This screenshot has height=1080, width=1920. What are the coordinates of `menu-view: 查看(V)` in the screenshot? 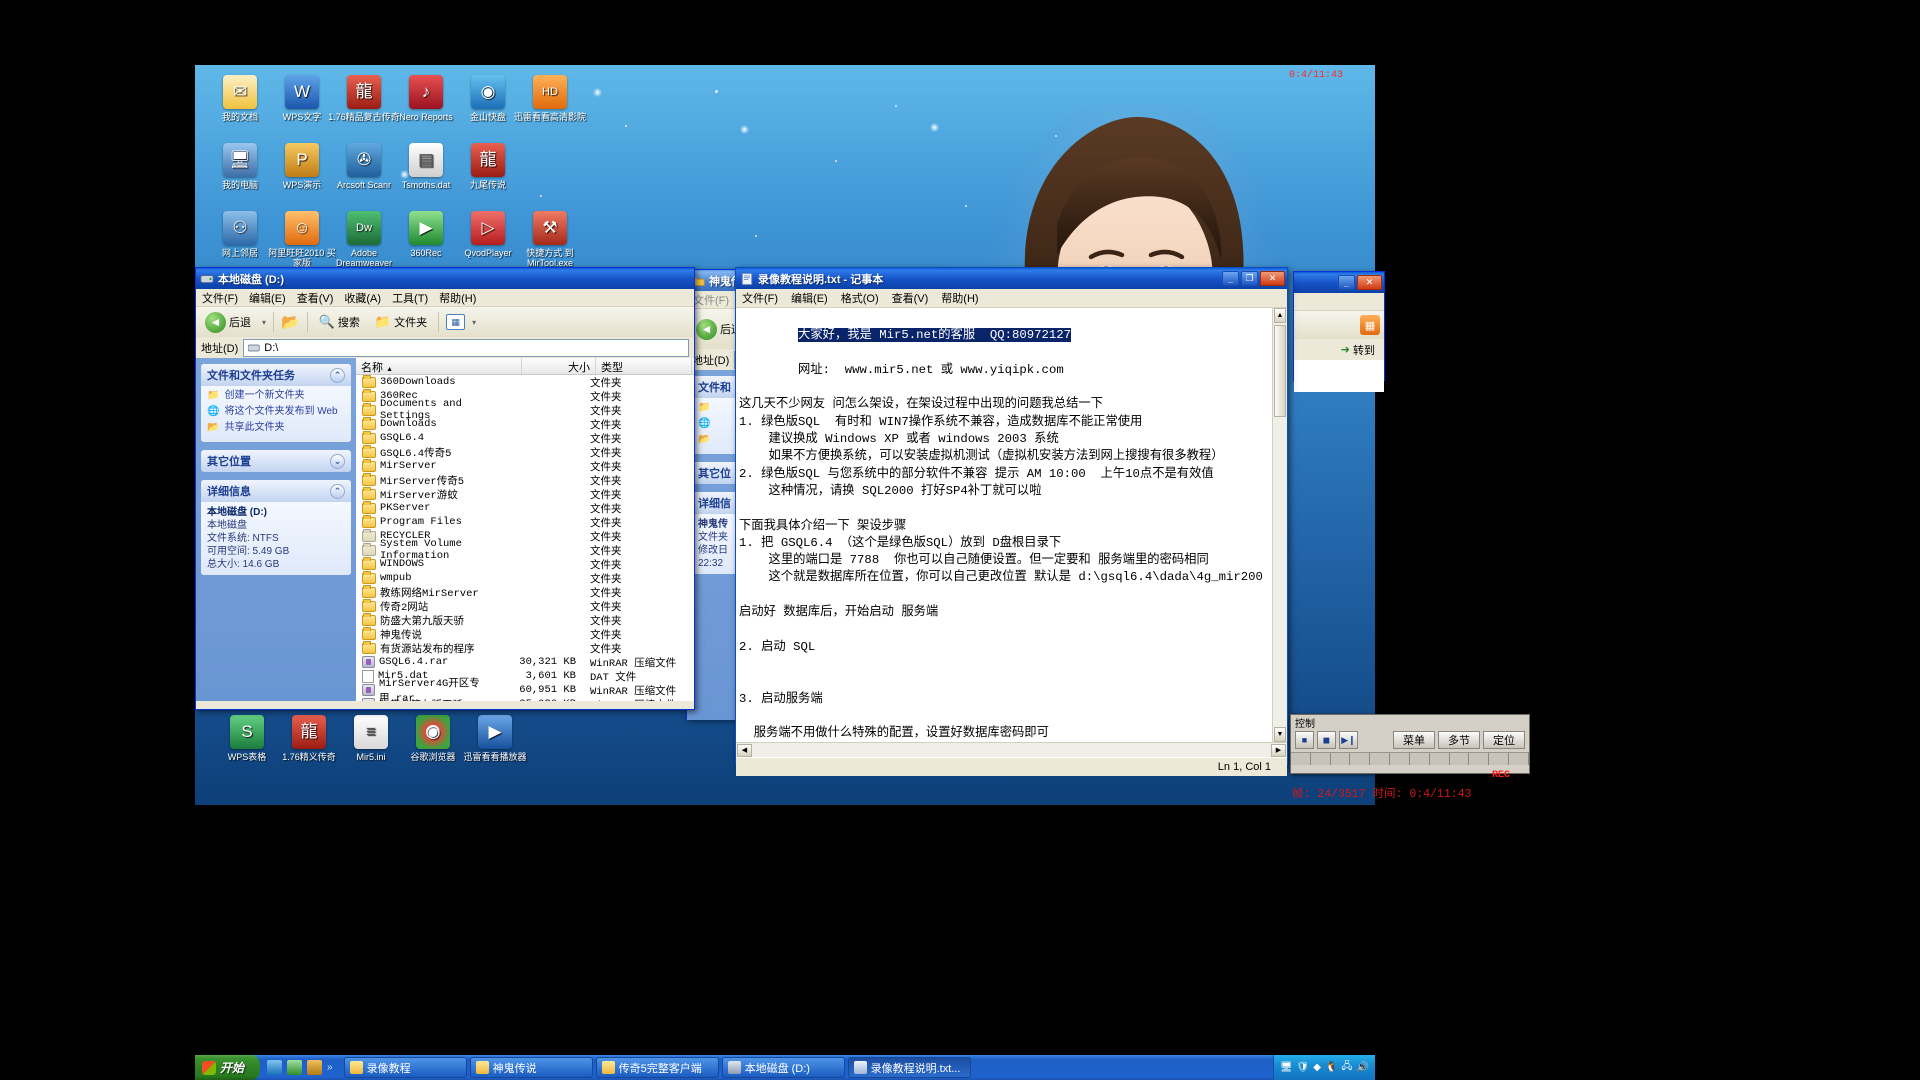 It's located at (910, 298).